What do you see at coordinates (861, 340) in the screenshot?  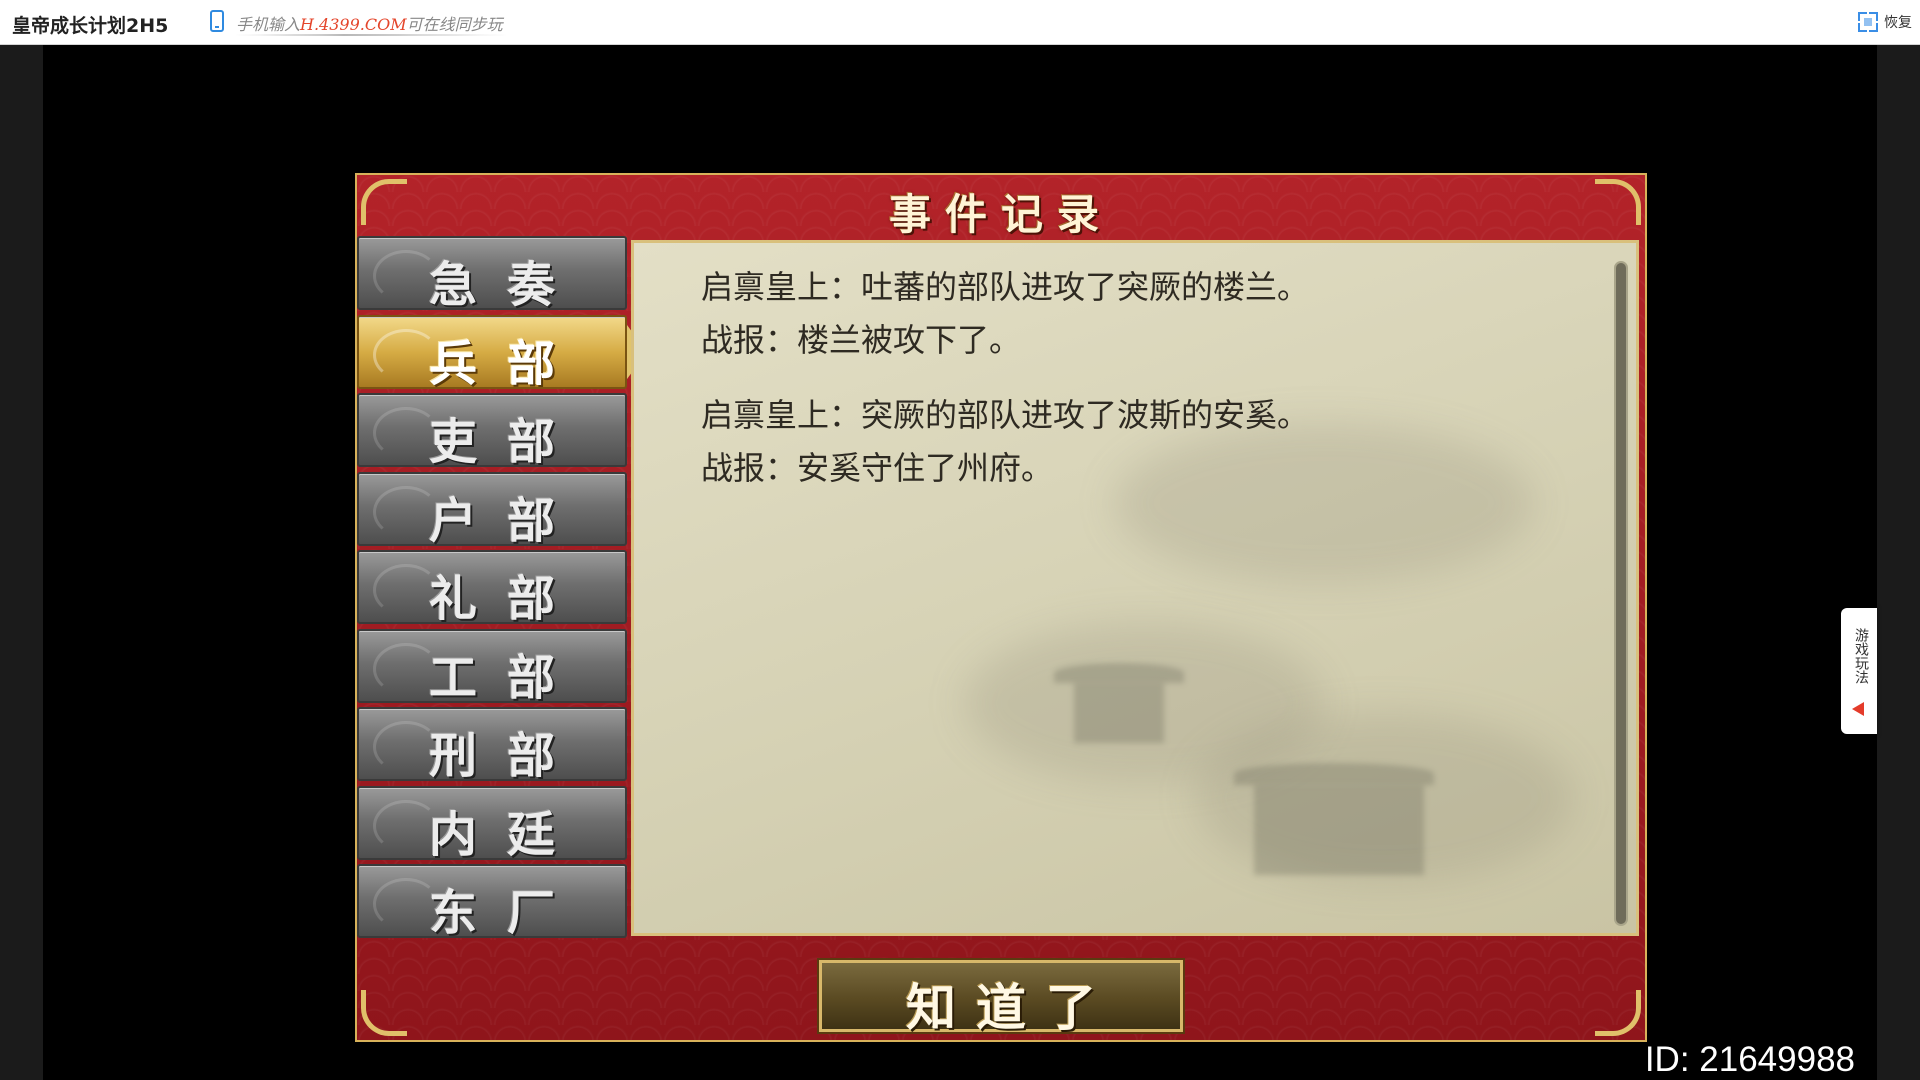 I see `event-result: 战报：楼兰被攻下了。` at bounding box center [861, 340].